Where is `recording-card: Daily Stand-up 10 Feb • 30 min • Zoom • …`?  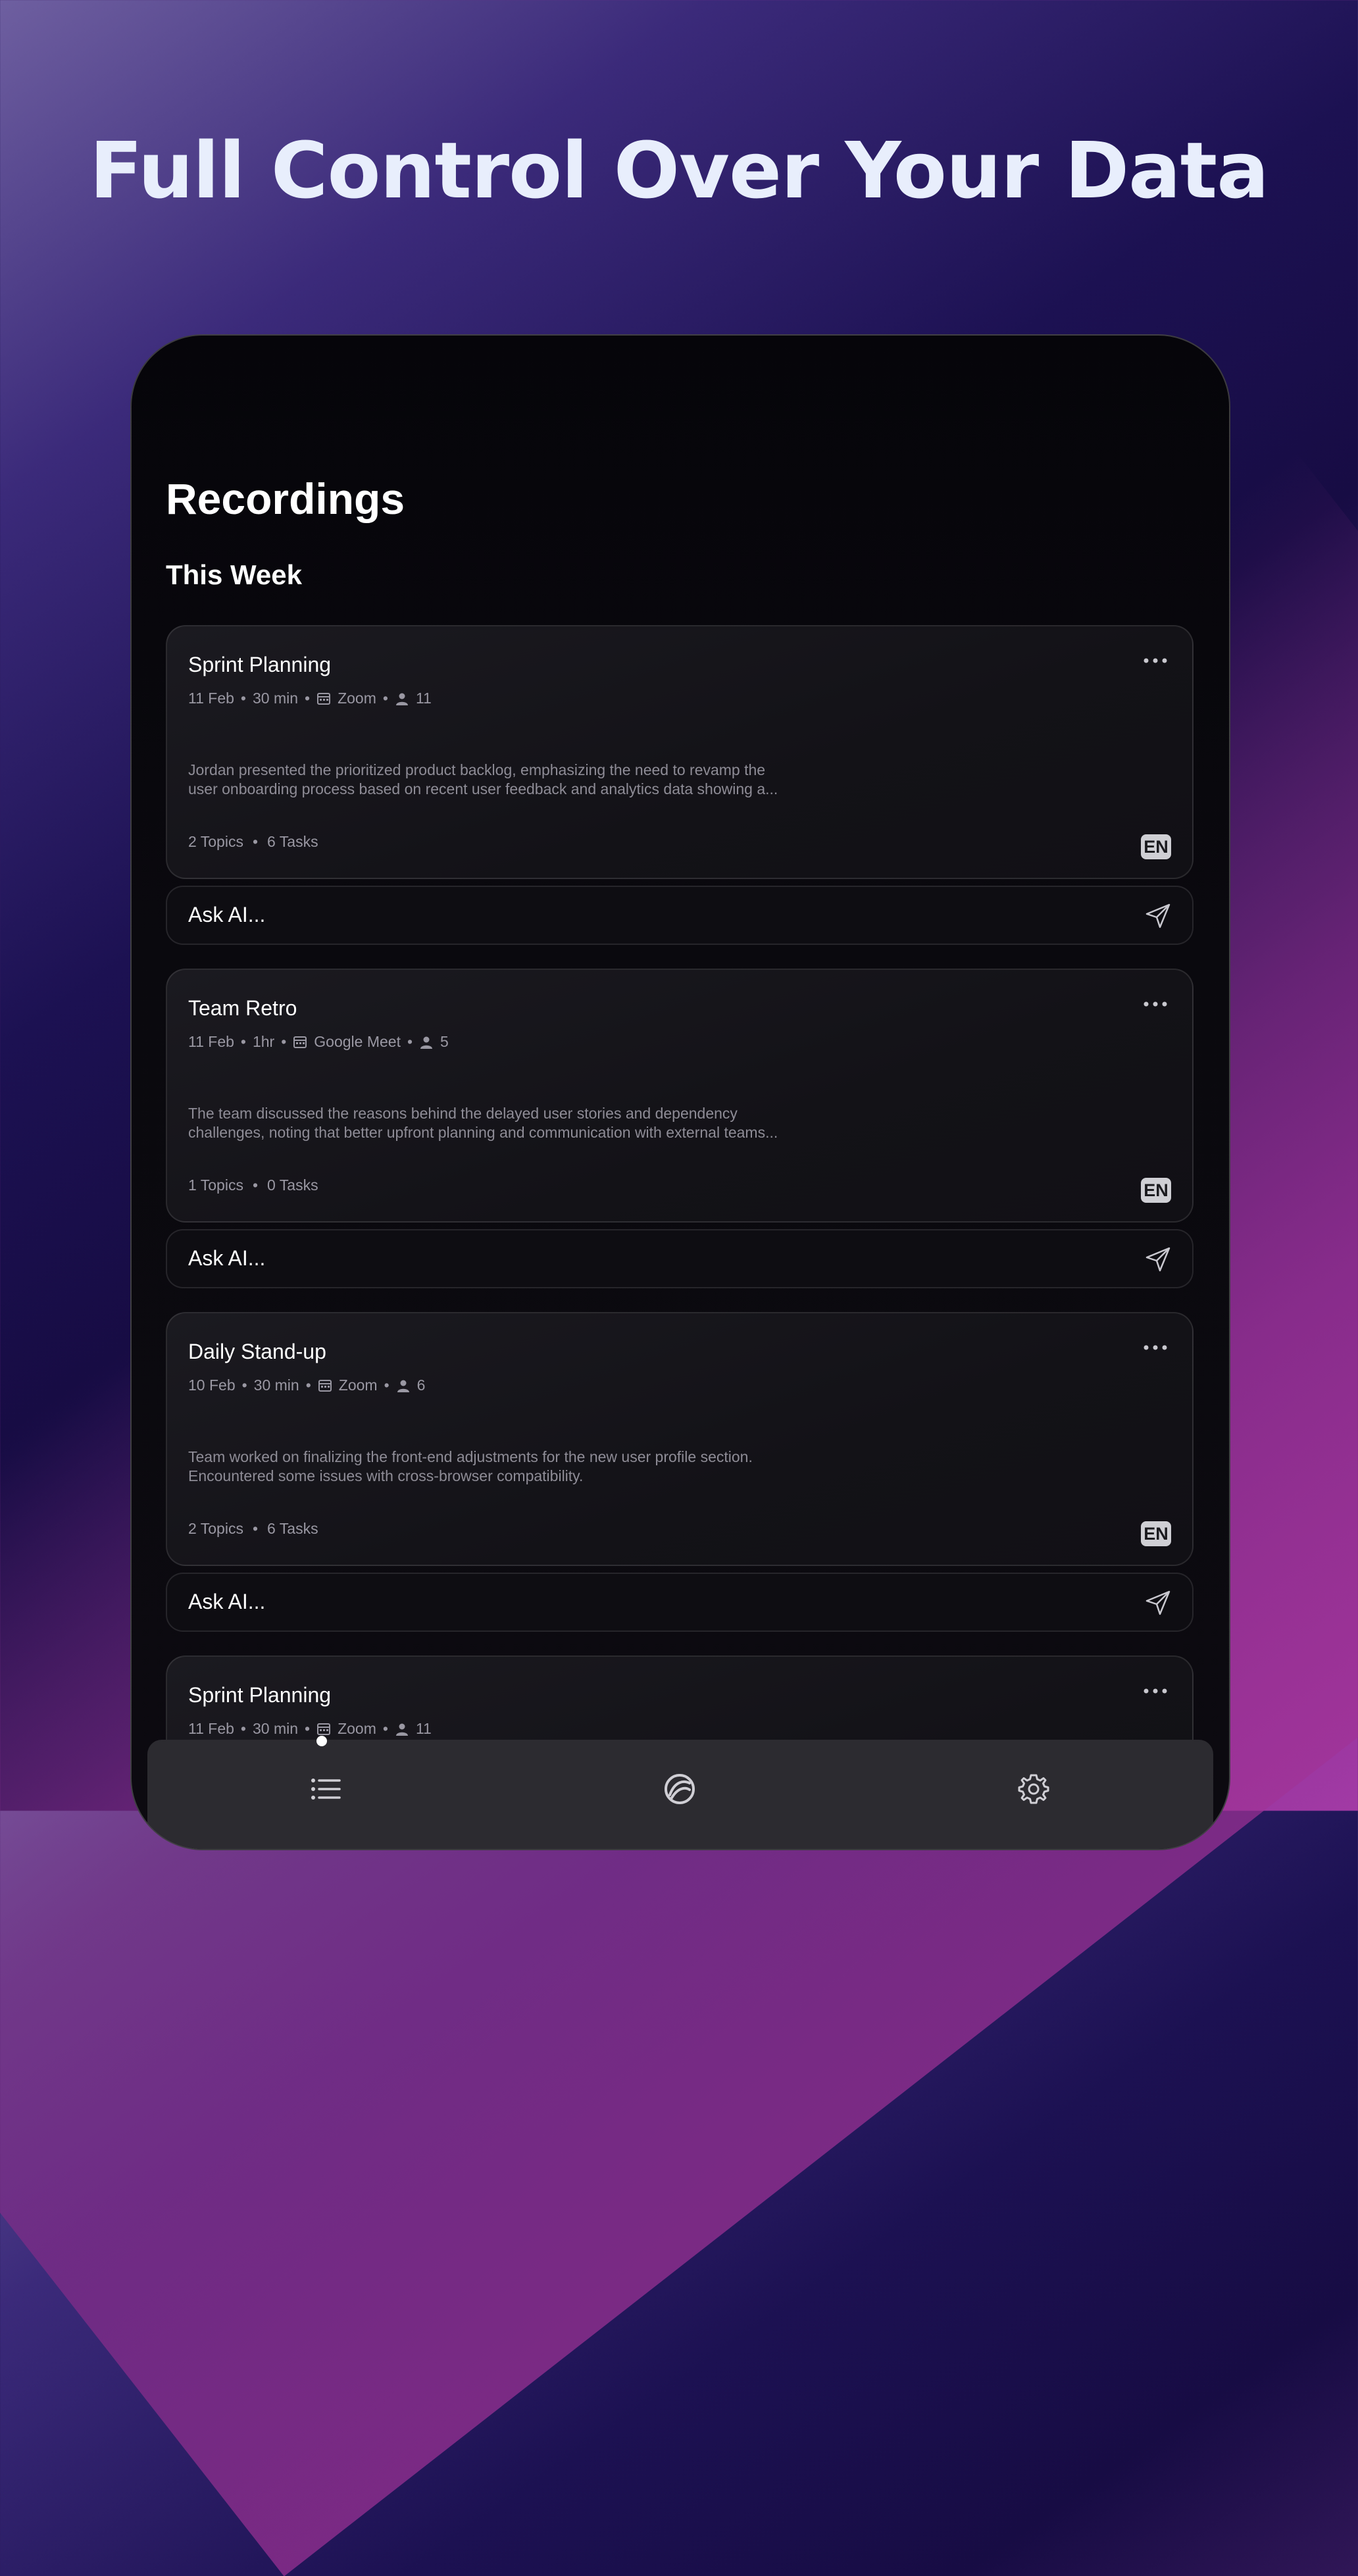 recording-card: Daily Stand-up 10 Feb • 30 min • Zoom • … is located at coordinates (680, 1439).